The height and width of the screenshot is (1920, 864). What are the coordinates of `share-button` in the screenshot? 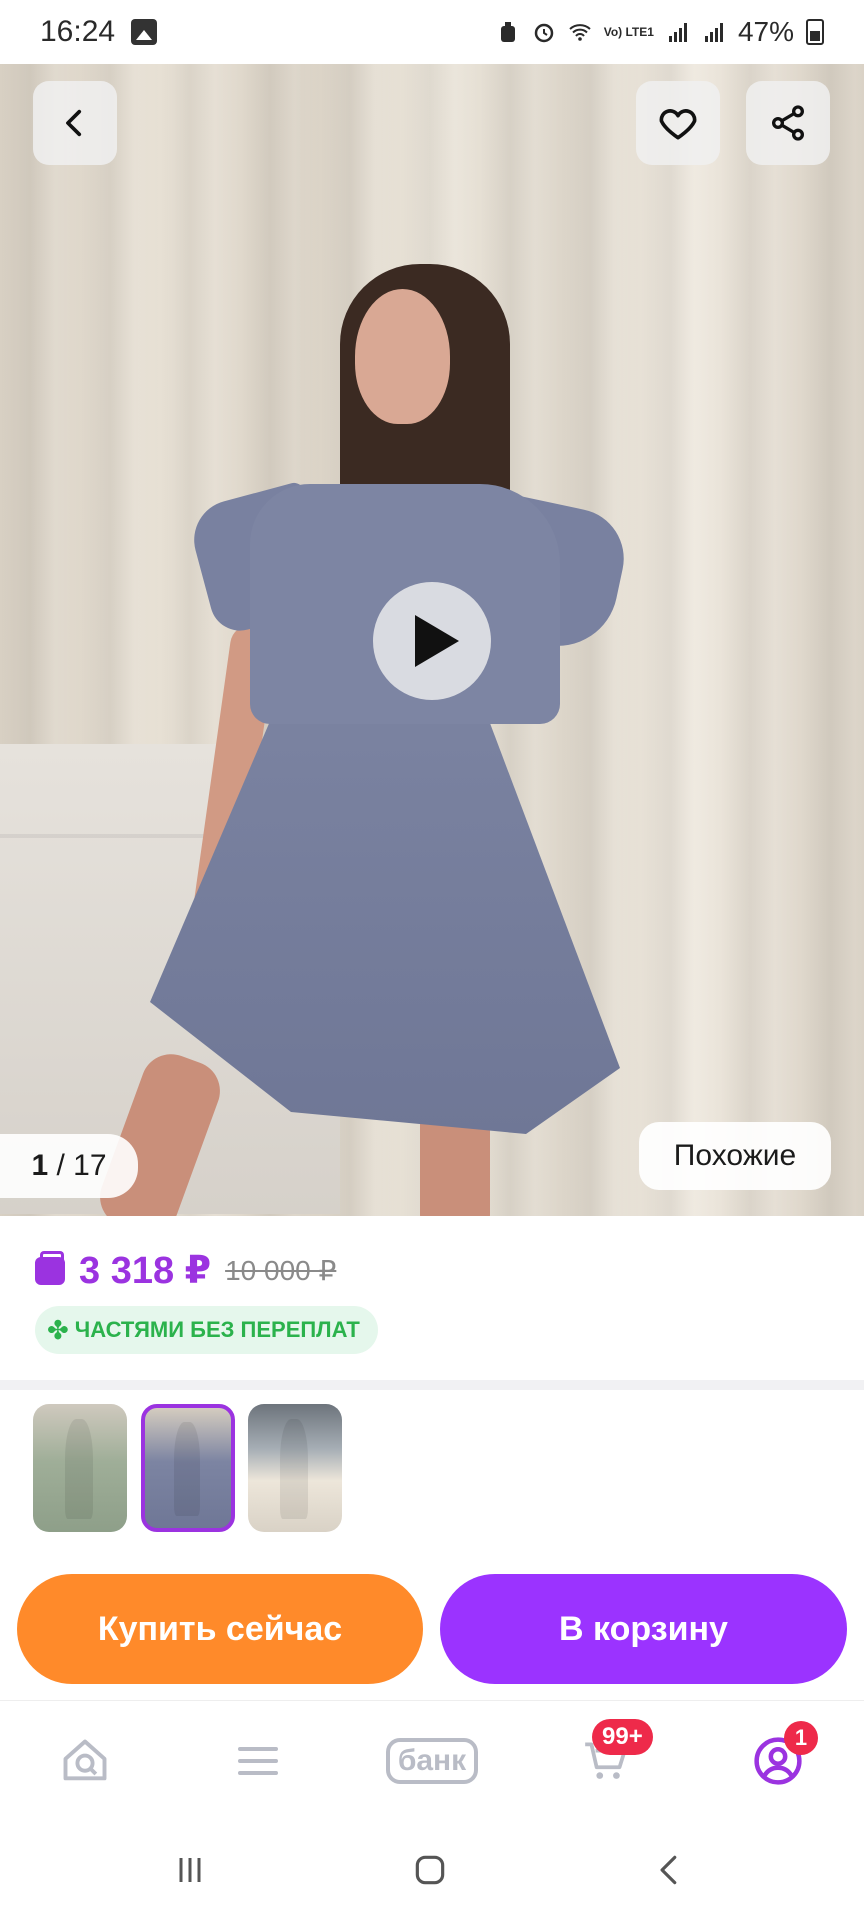 It's located at (788, 123).